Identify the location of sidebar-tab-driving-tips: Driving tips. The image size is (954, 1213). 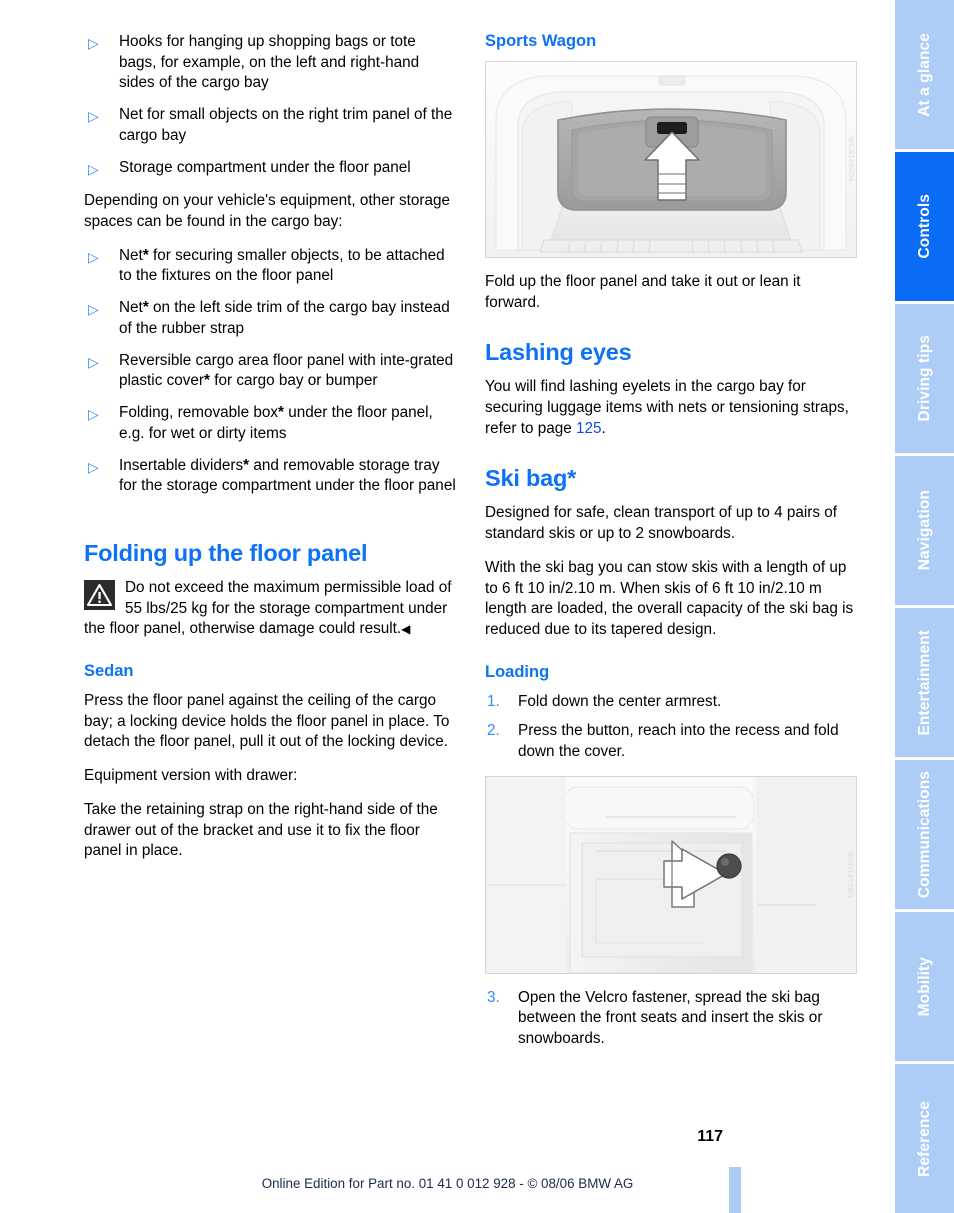
(924, 380).